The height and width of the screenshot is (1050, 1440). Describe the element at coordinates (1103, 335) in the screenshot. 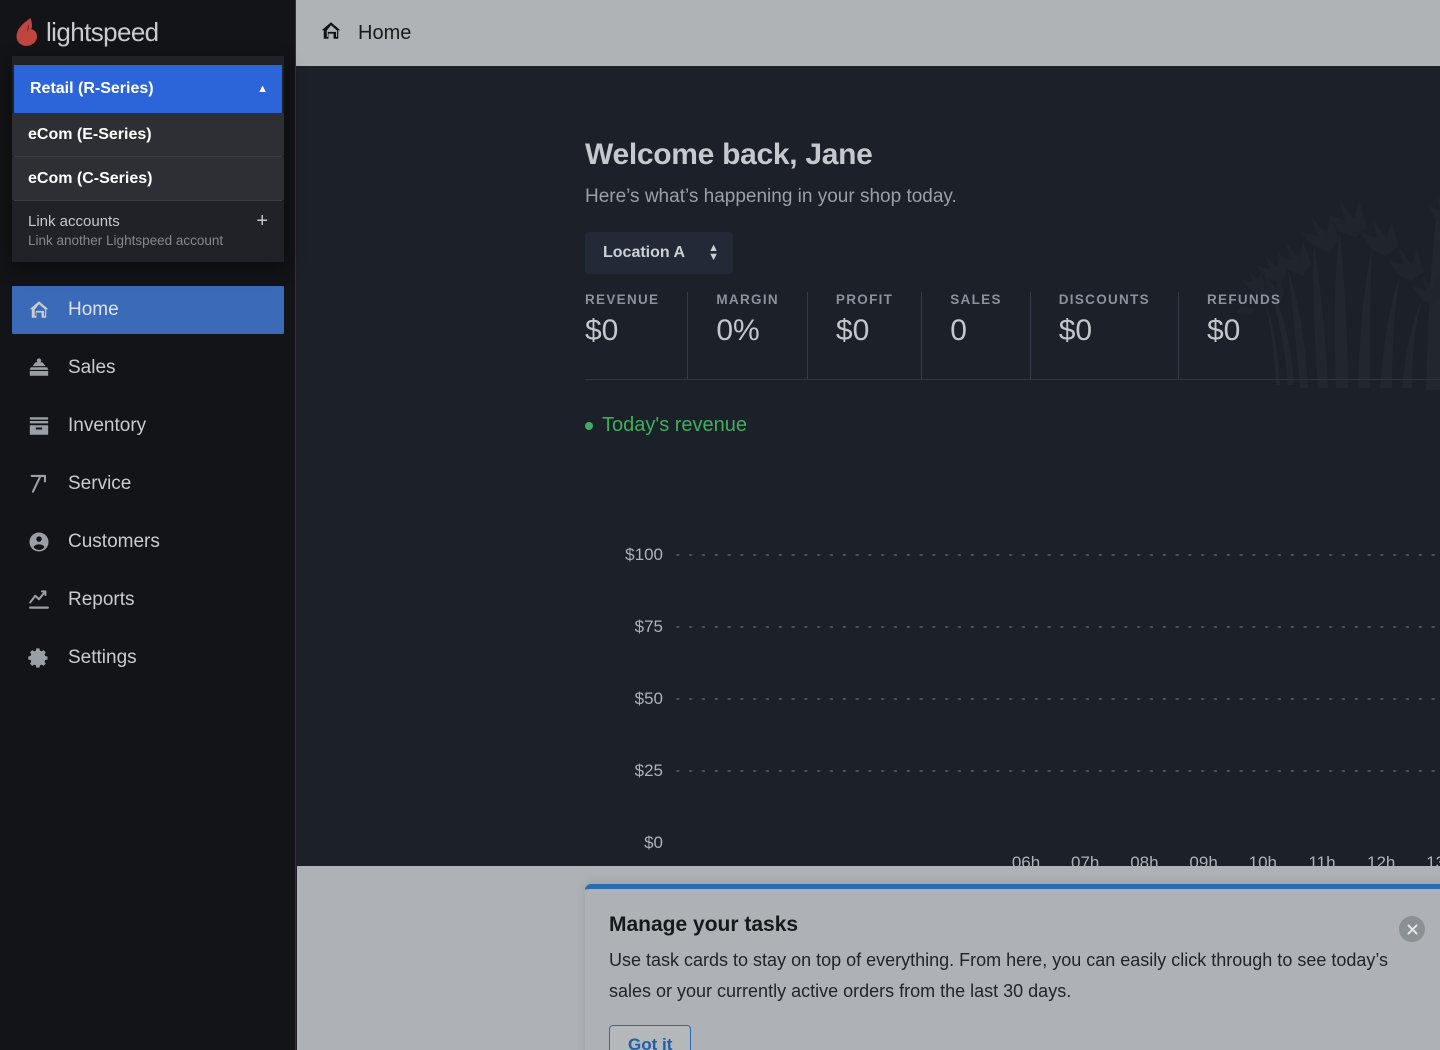

I see `kpi-discounts: DISCOUNTS $0` at that location.